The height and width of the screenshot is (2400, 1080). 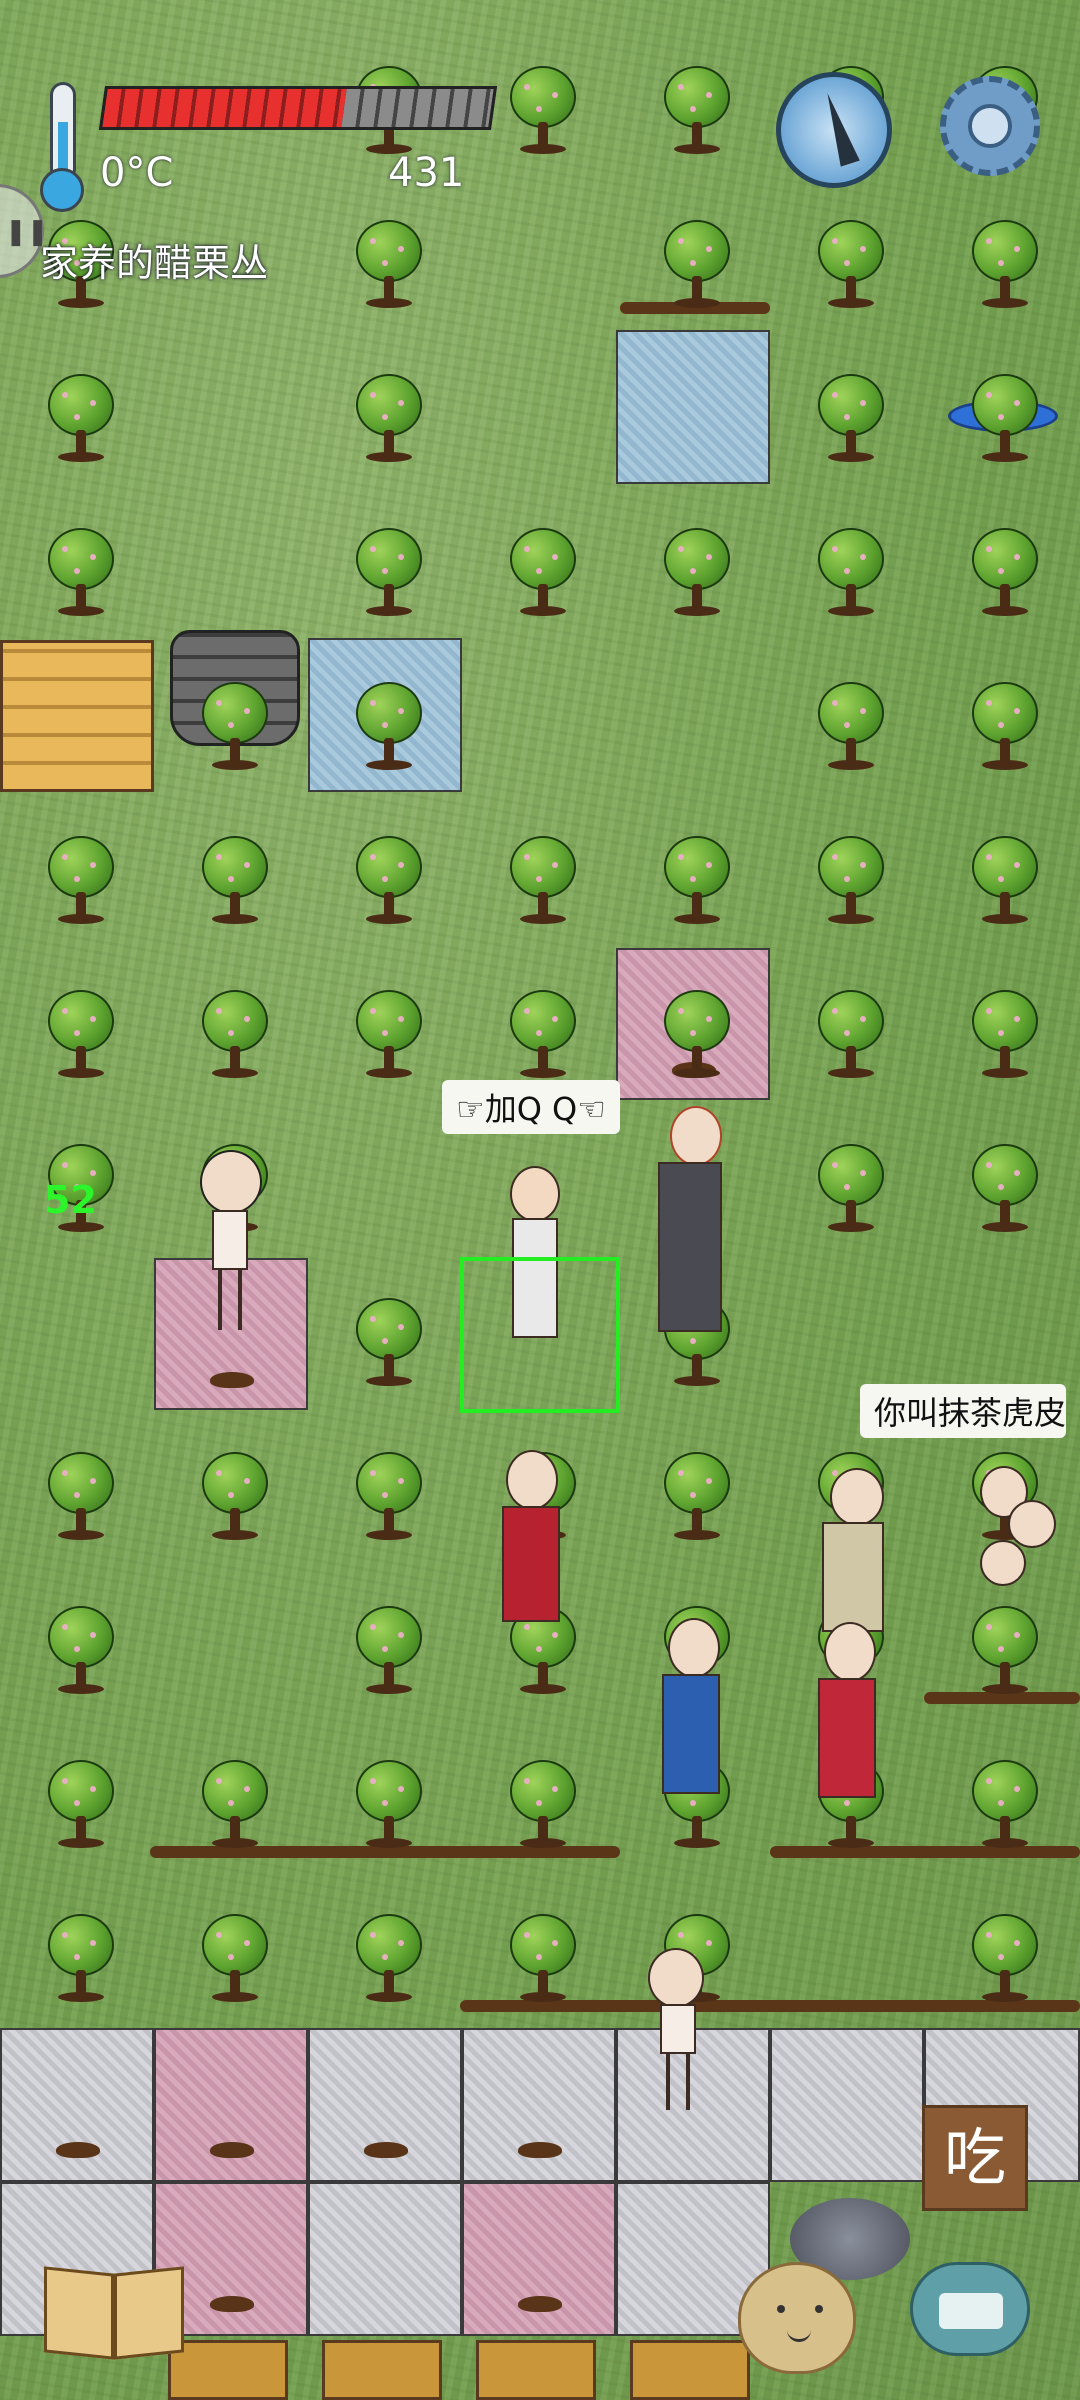 What do you see at coordinates (531, 1540) in the screenshot?
I see `npc-woman-red-cloak` at bounding box center [531, 1540].